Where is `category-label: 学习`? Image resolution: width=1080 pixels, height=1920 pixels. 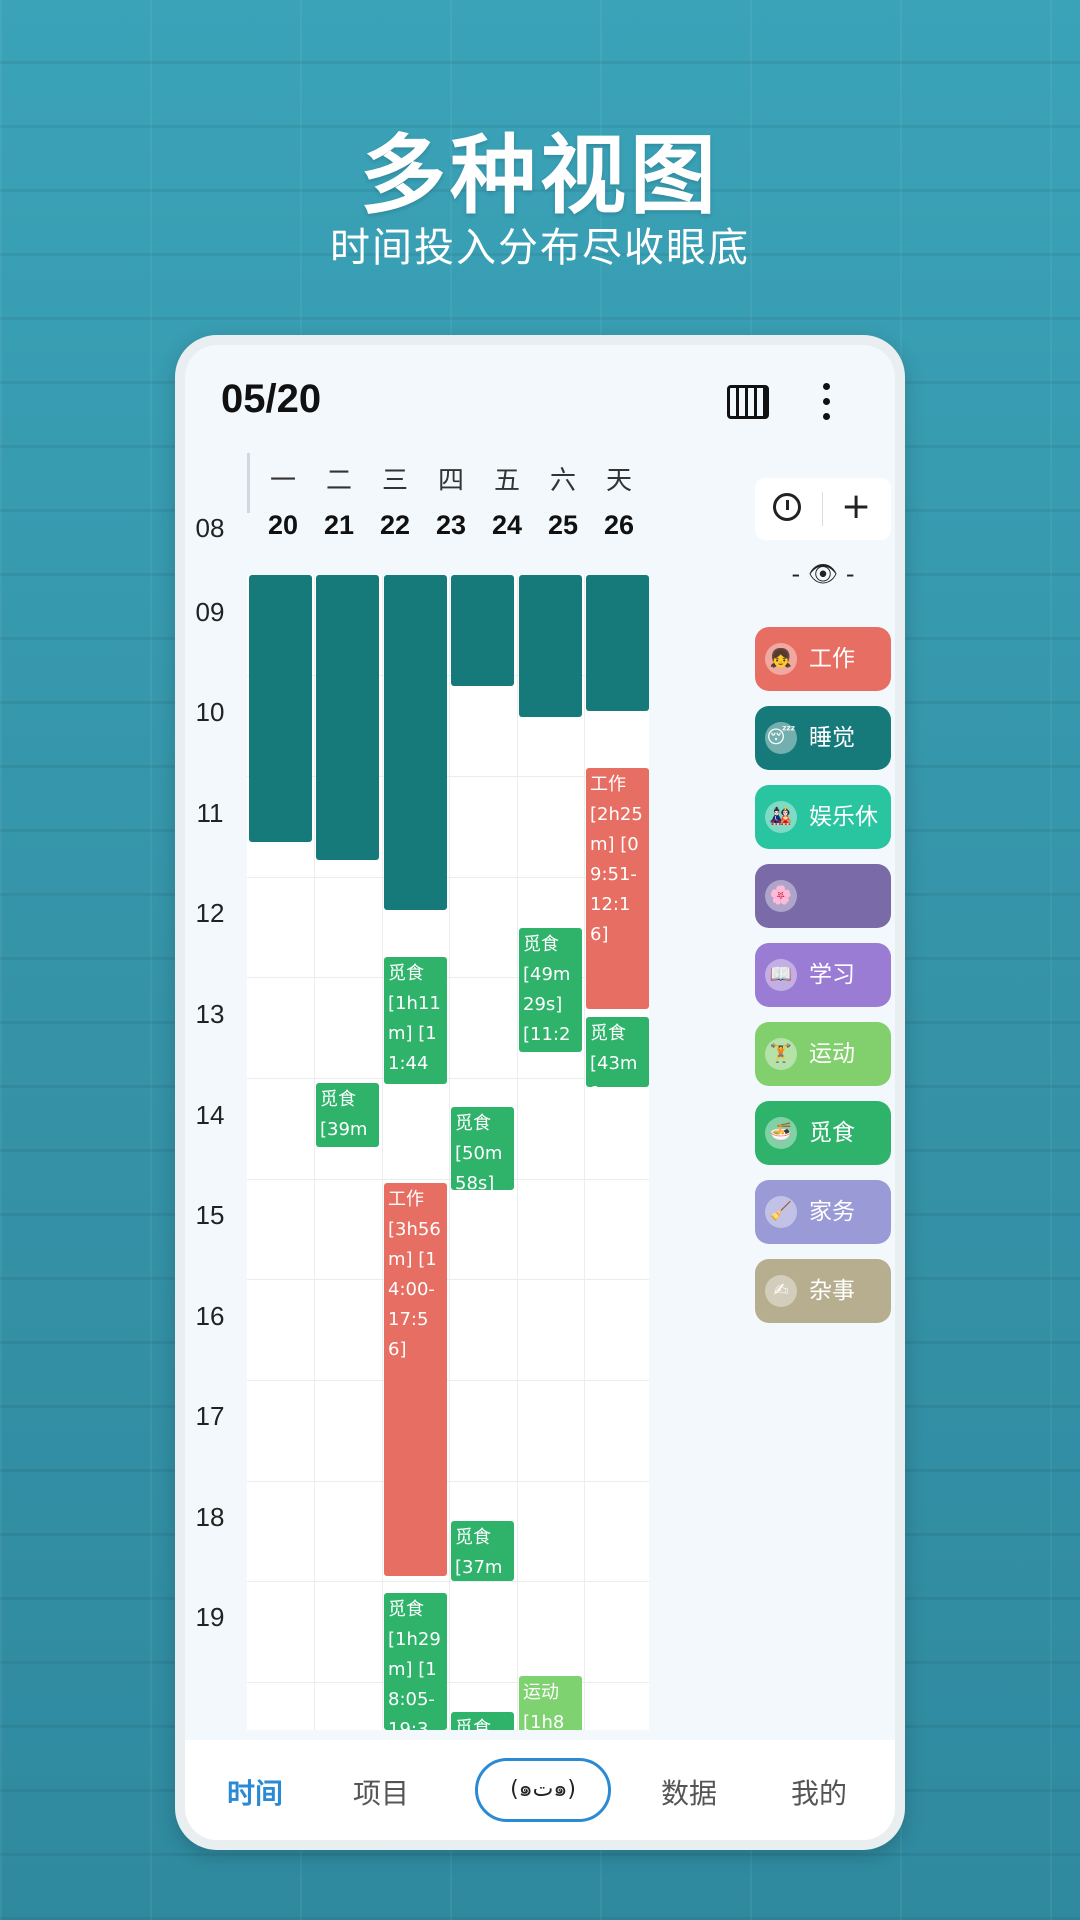 category-label: 学习 is located at coordinates (832, 975).